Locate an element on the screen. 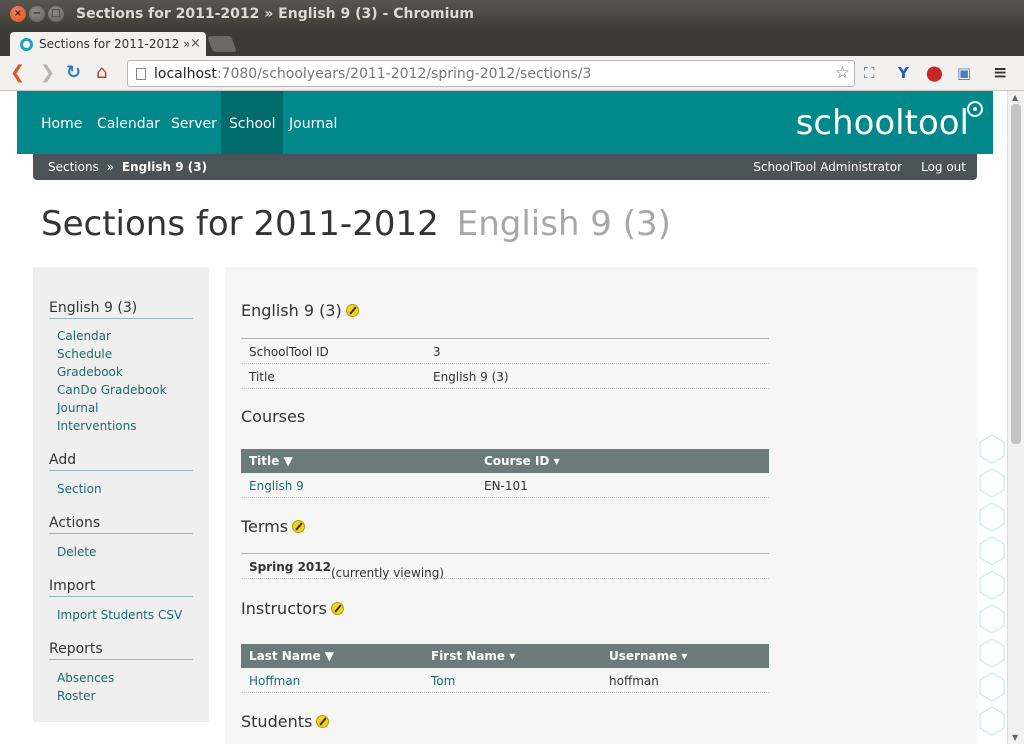 The width and height of the screenshot is (1024, 744). terms-heading-text: Terms is located at coordinates (265, 526).